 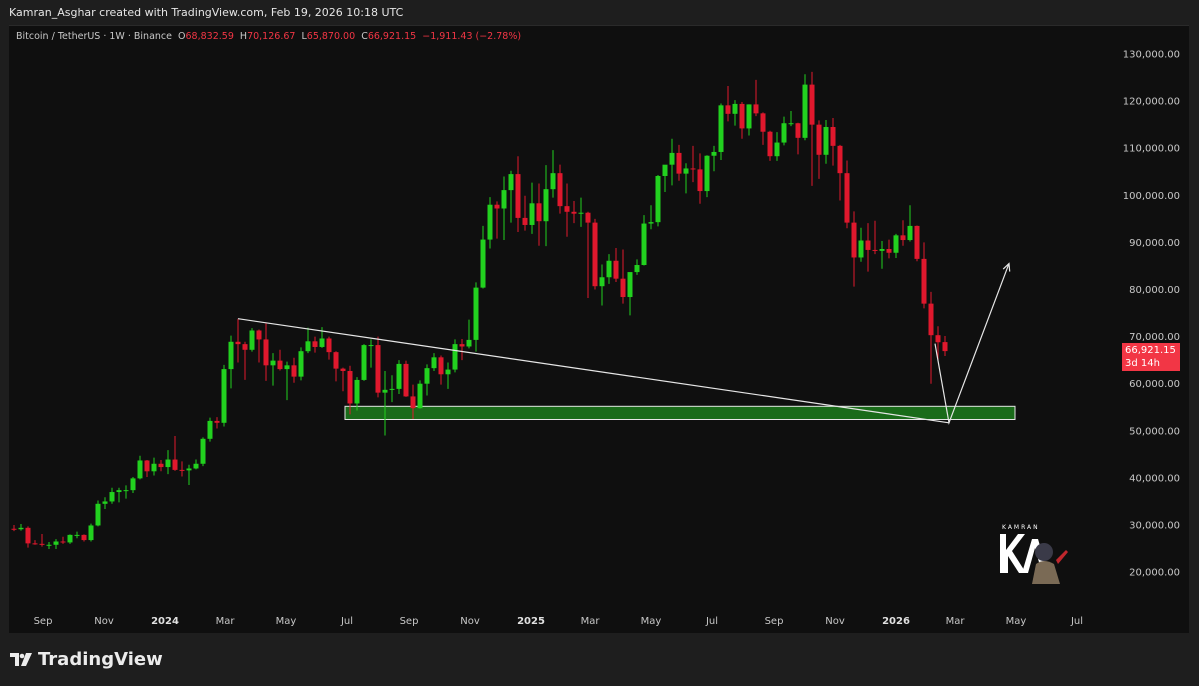 I want to click on y-tick-label: 130,000.00, so click(x=1151, y=55).